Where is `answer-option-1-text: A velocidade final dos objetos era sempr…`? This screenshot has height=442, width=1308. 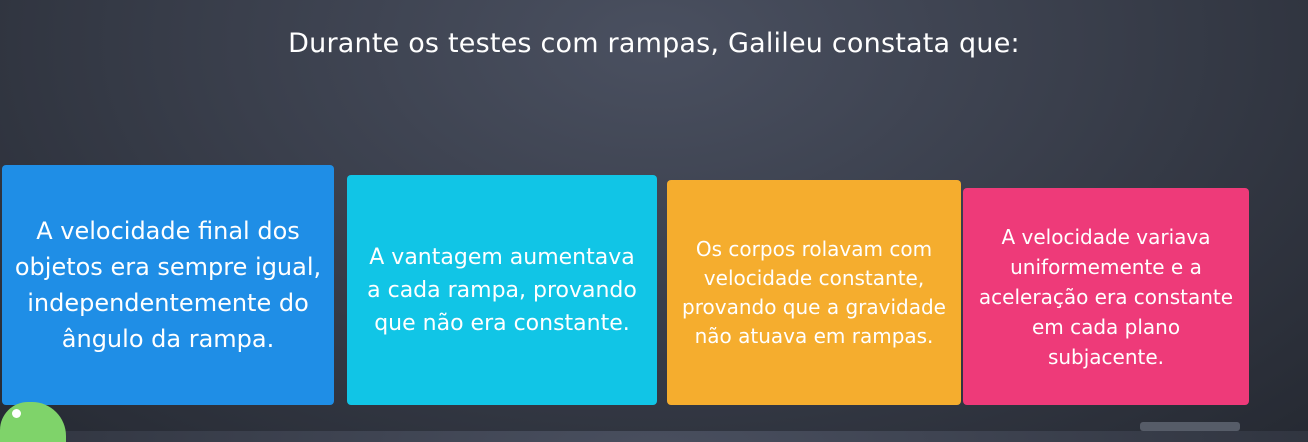
answer-option-1-text: A velocidade final dos objetos era sempr… is located at coordinates (168, 285).